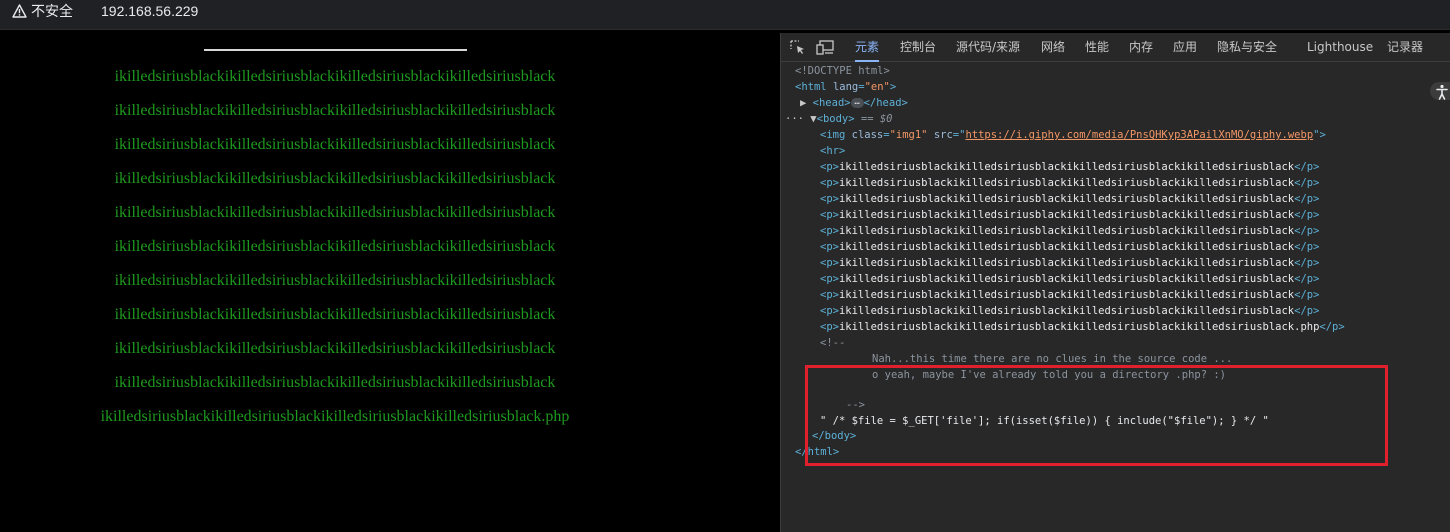  I want to click on dom-doctype: <!DOCTYPE html>, so click(842, 71).